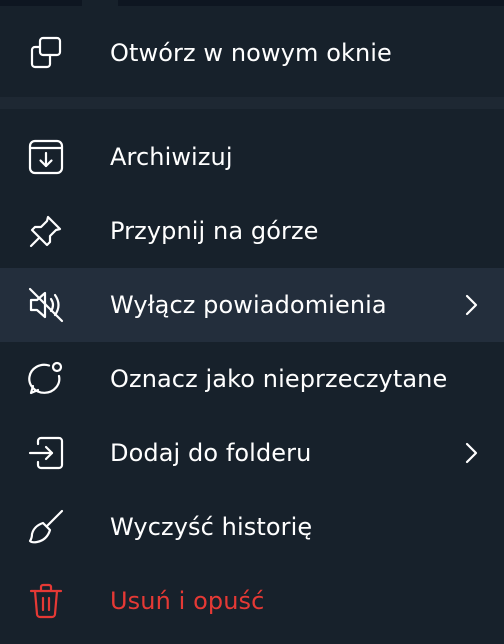 The image size is (504, 644). What do you see at coordinates (252, 103) in the screenshot?
I see `menu-separator` at bounding box center [252, 103].